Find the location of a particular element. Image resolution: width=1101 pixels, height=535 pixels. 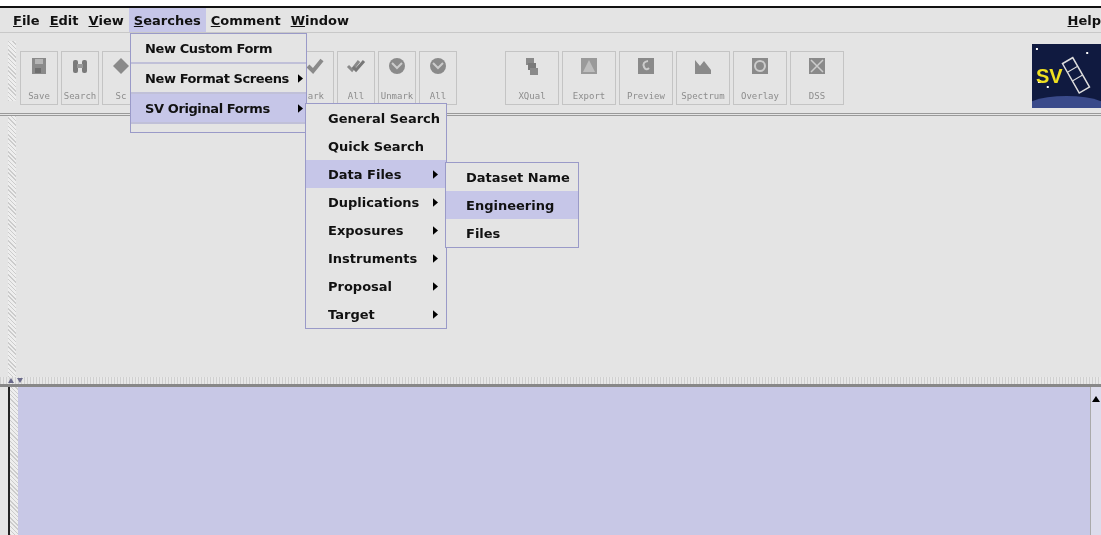

menu-item: Edit is located at coordinates (64, 20).